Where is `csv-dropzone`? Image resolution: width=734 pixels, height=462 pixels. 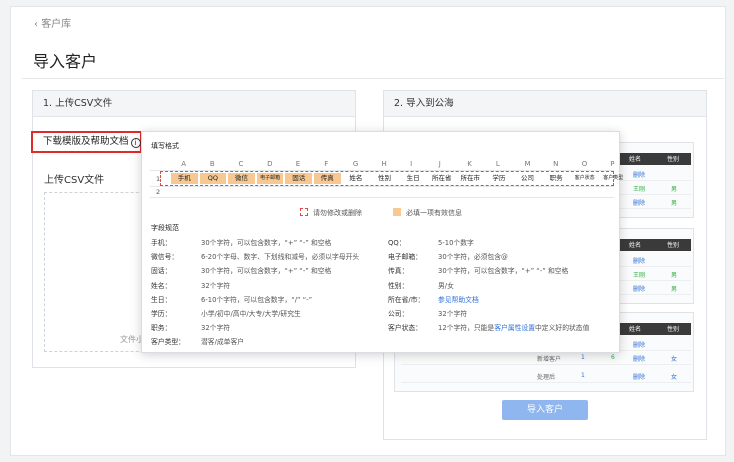 csv-dropzone is located at coordinates (99, 272).